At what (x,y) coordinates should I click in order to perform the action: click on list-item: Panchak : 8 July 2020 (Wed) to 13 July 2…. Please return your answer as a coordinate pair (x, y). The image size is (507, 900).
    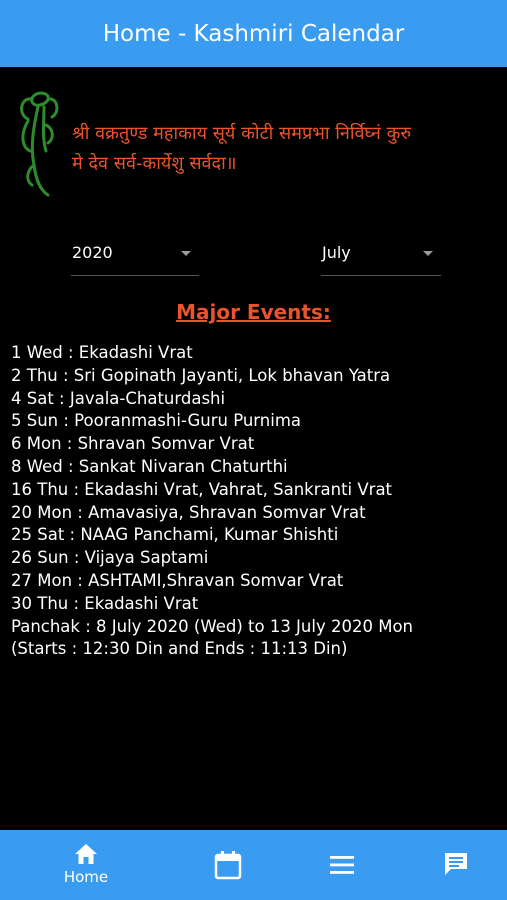
    Looking at the image, I should click on (212, 626).